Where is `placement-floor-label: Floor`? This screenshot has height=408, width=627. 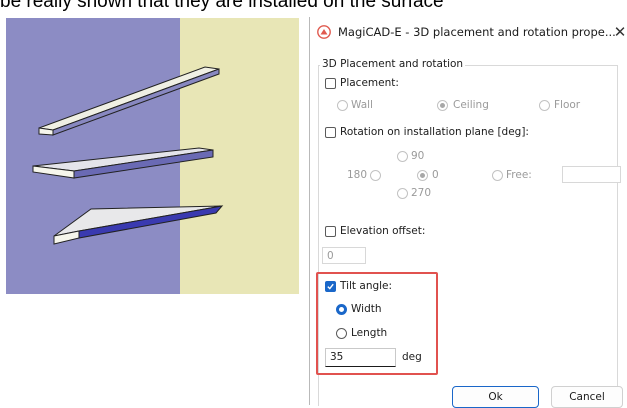
placement-floor-label: Floor is located at coordinates (567, 105).